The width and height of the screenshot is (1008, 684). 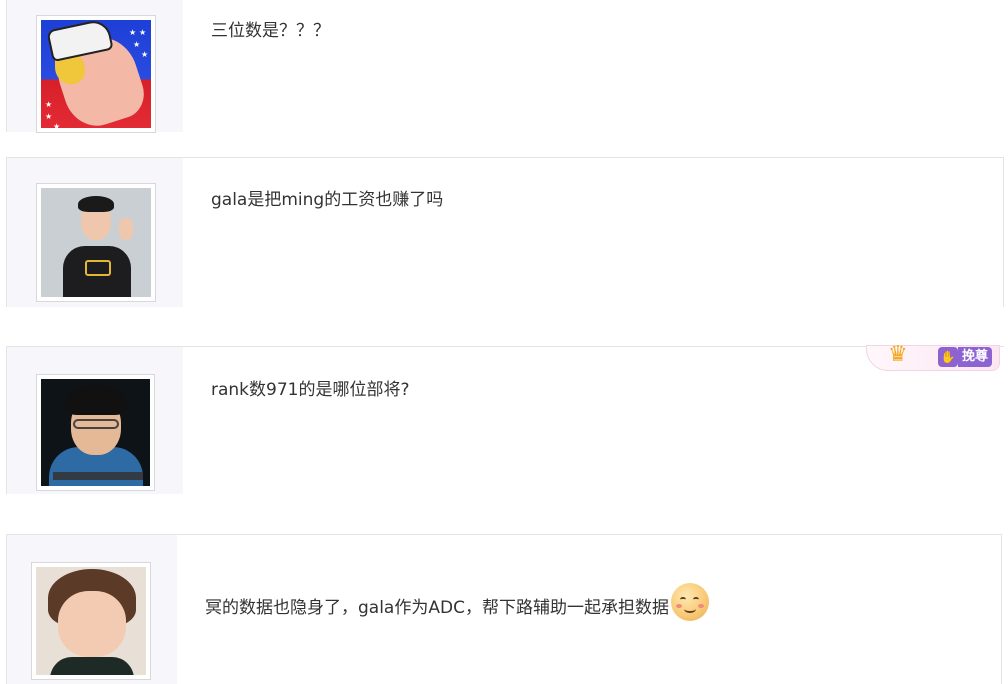 What do you see at coordinates (270, 31) in the screenshot?
I see `post-content: 三位数是？？？` at bounding box center [270, 31].